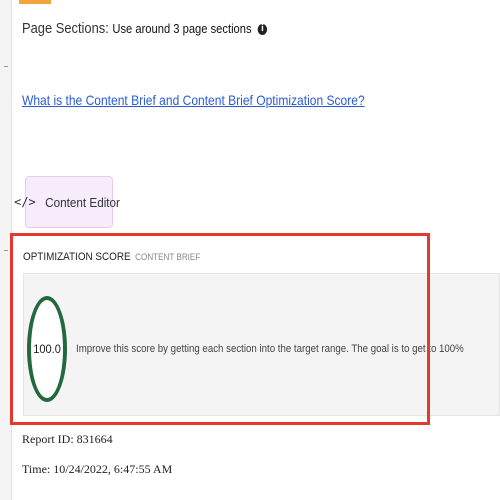 This screenshot has width=500, height=500. I want to click on page-sections-label: Page Sections:, so click(65, 28).